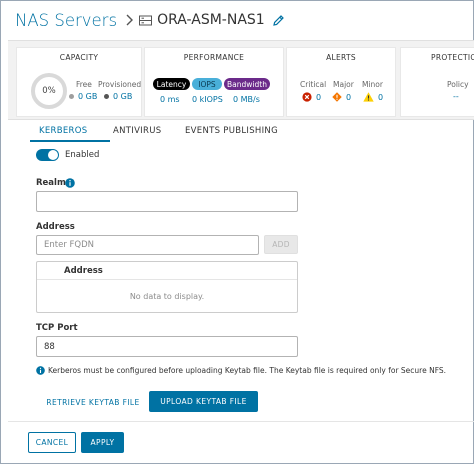 This screenshot has height=464, width=474. I want to click on capacity-card: CAPACITY 0% Free Provisioned 0 GB 0 GB, so click(79, 82).